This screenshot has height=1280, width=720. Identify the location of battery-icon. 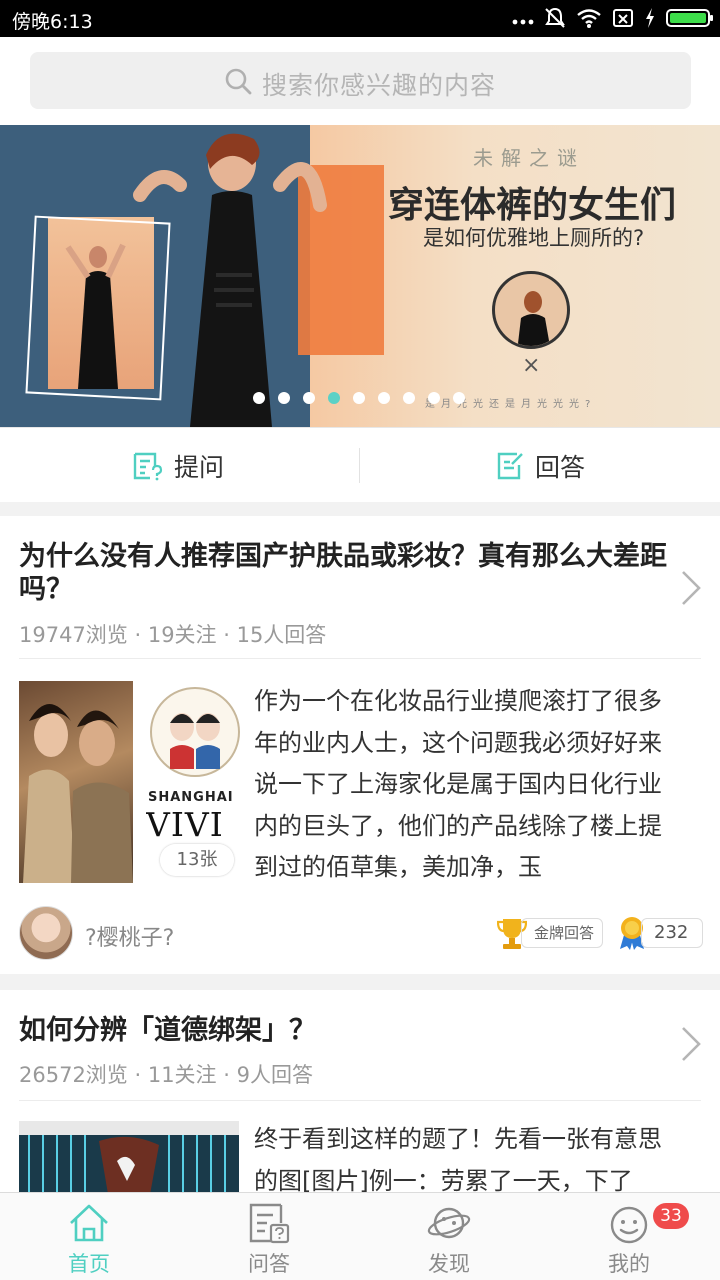
(689, 18).